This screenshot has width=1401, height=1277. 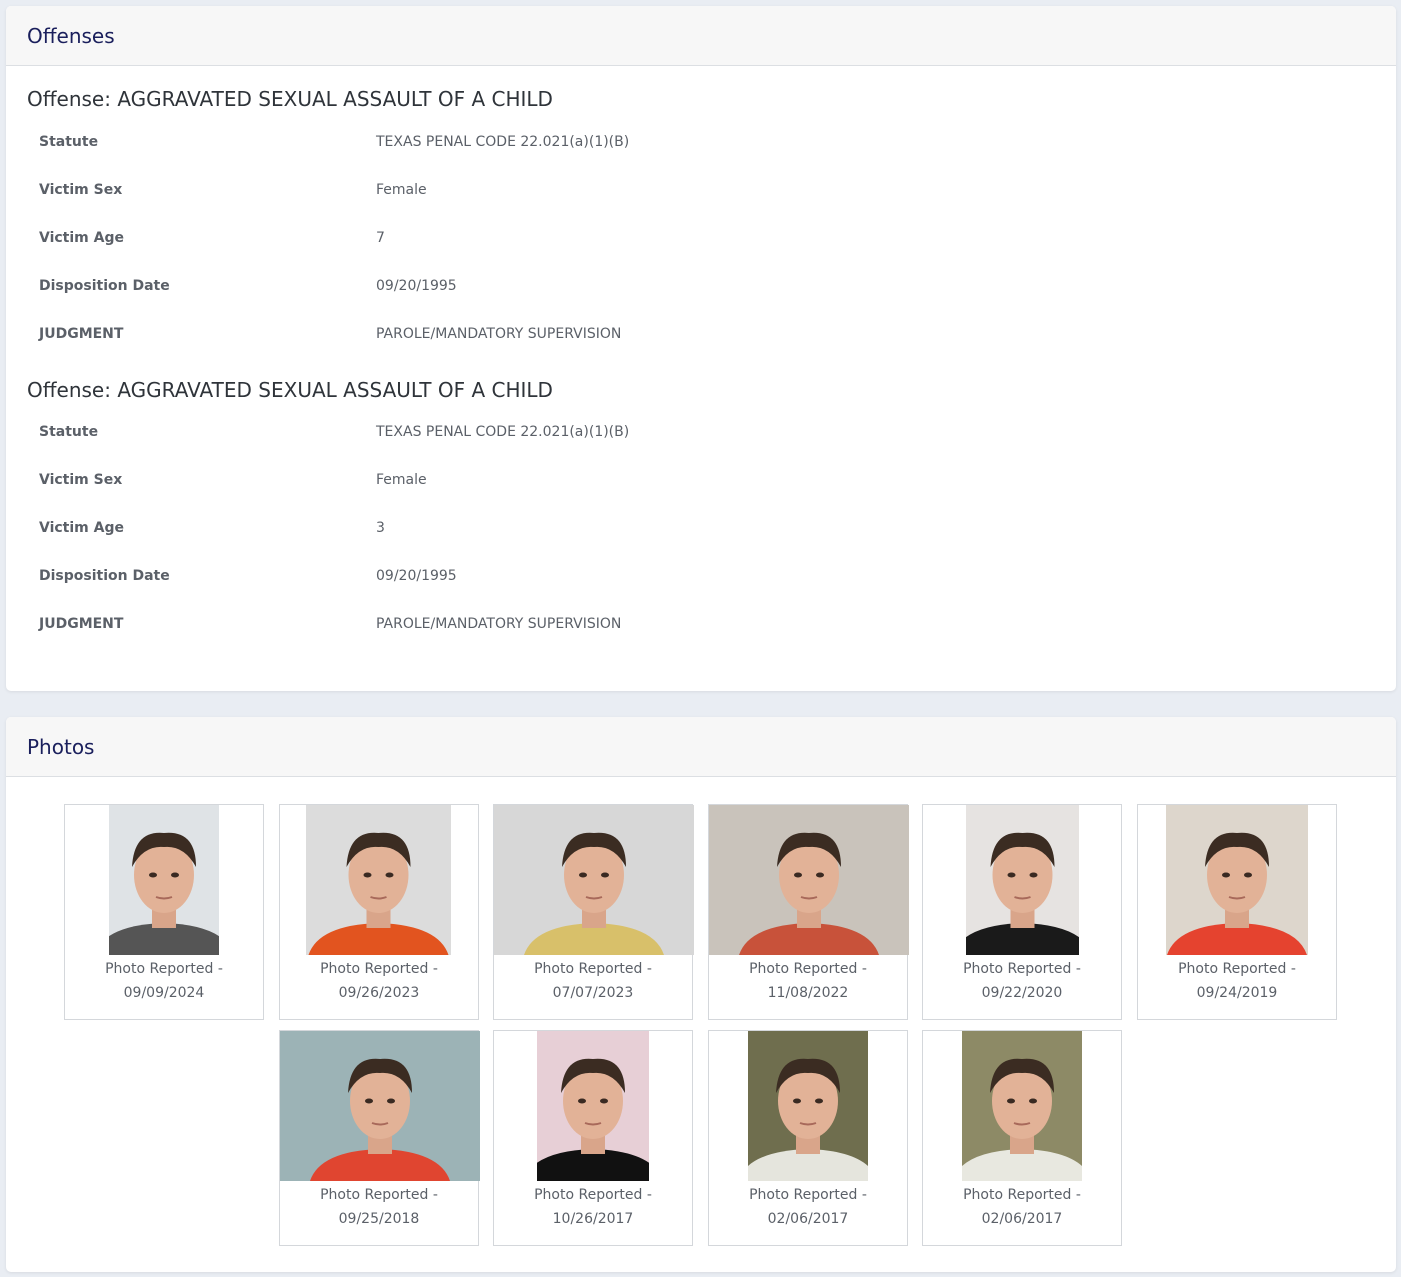 What do you see at coordinates (593, 981) in the screenshot?
I see `photo-caption: Photo Reported - 07/07/2023` at bounding box center [593, 981].